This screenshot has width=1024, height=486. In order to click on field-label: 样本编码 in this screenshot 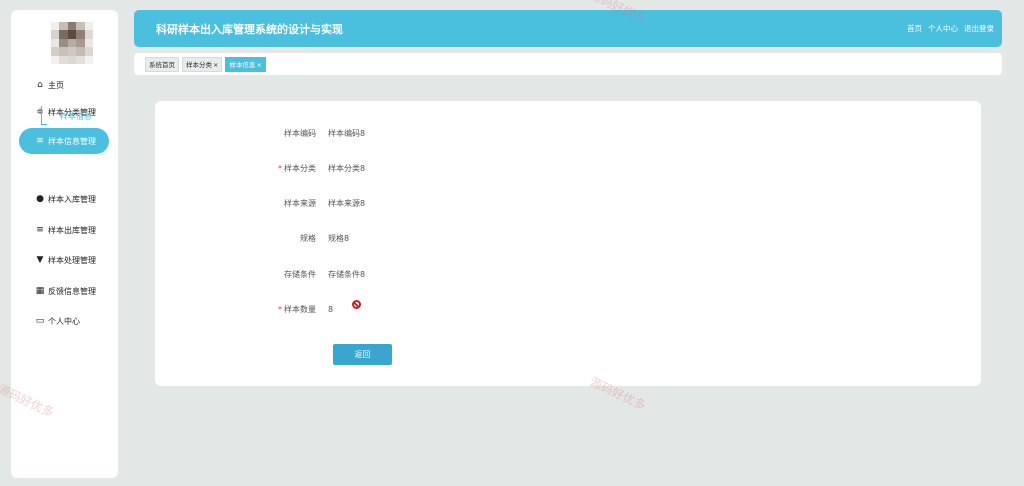, I will do `click(241, 133)`.